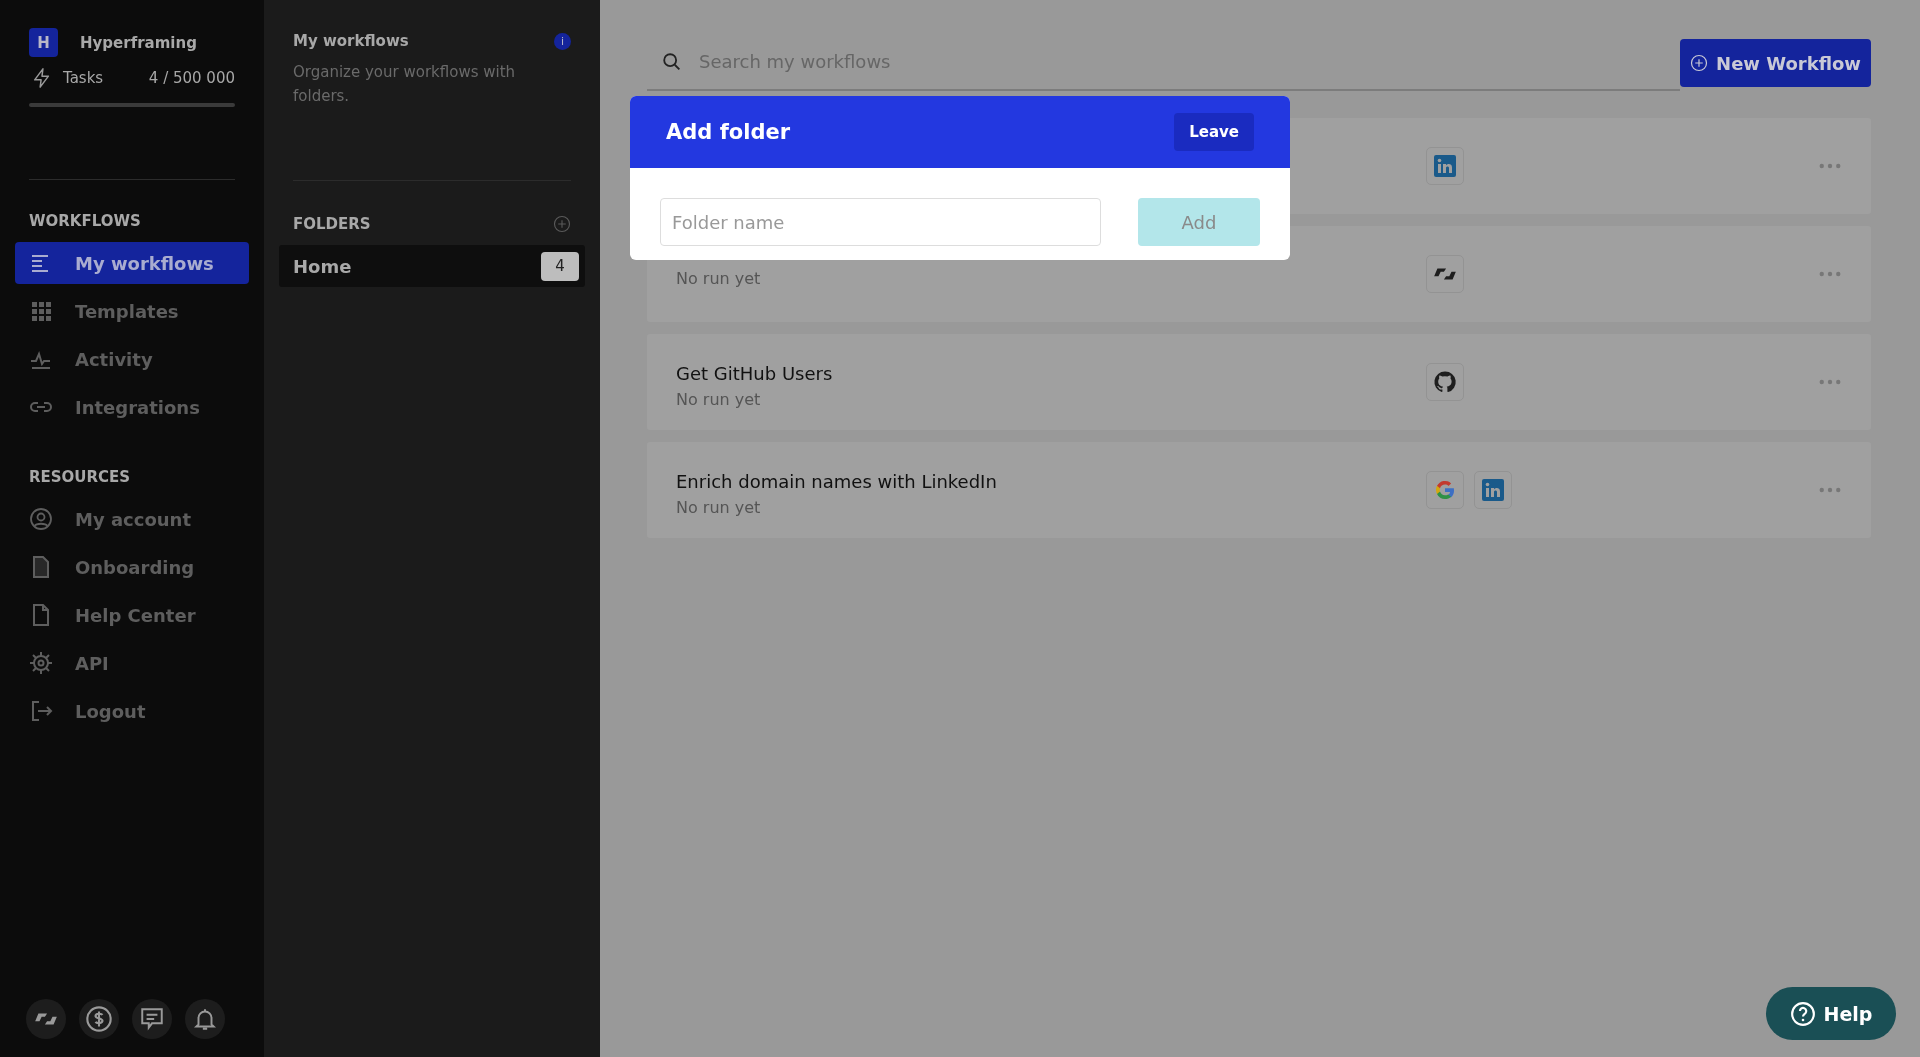  Describe the element at coordinates (46, 1019) in the screenshot. I see `logo-button` at that location.